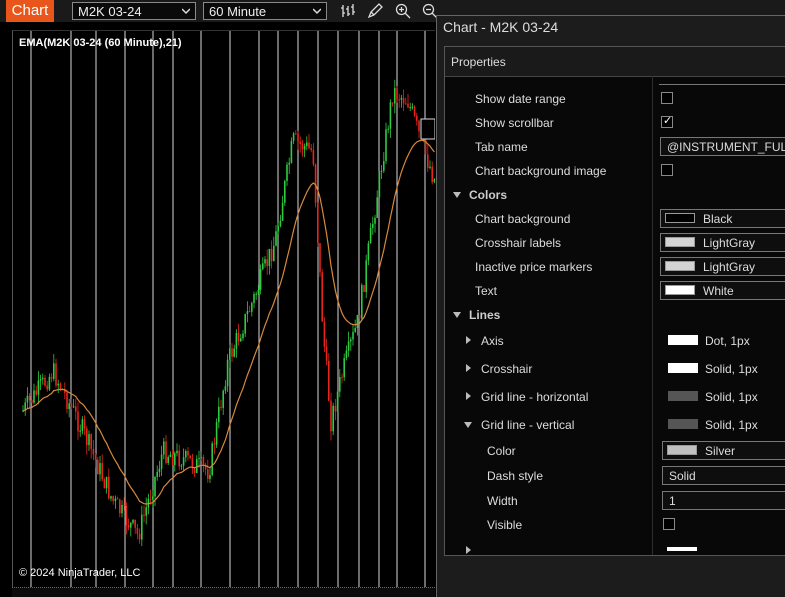 This screenshot has width=785, height=597. I want to click on category-lines: Lines, so click(615, 315).